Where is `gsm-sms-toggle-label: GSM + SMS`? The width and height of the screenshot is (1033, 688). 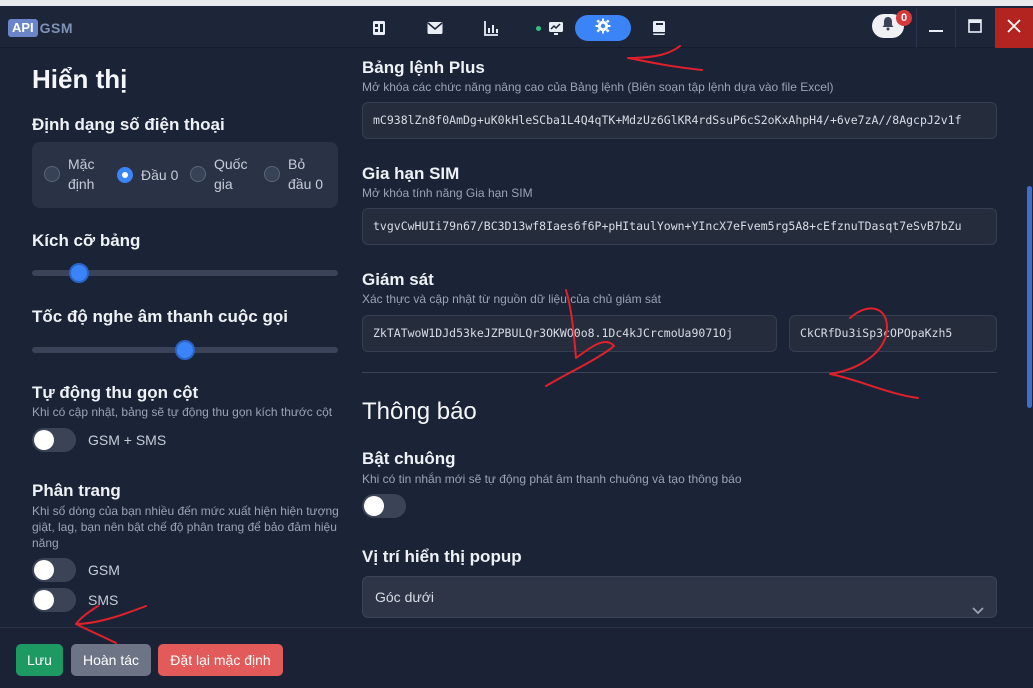 gsm-sms-toggle-label: GSM + SMS is located at coordinates (127, 440).